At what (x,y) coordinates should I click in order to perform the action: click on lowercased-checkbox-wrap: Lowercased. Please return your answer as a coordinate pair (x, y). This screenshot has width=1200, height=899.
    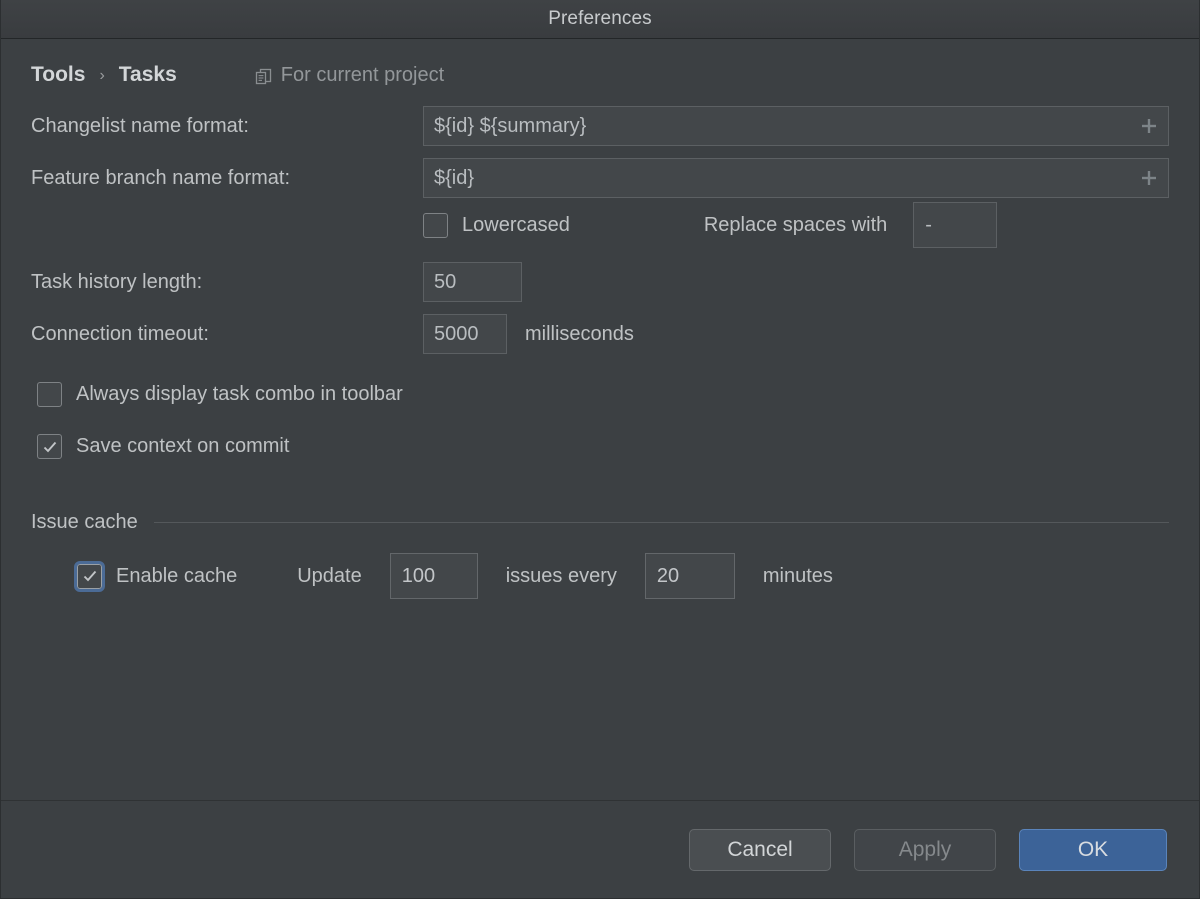
    Looking at the image, I should click on (496, 225).